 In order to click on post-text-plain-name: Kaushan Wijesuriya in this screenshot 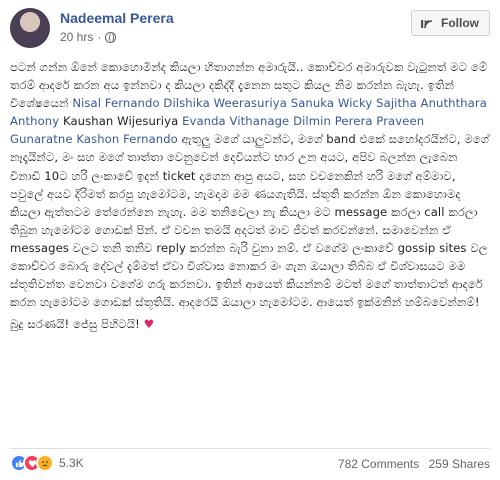, I will do `click(121, 121)`.